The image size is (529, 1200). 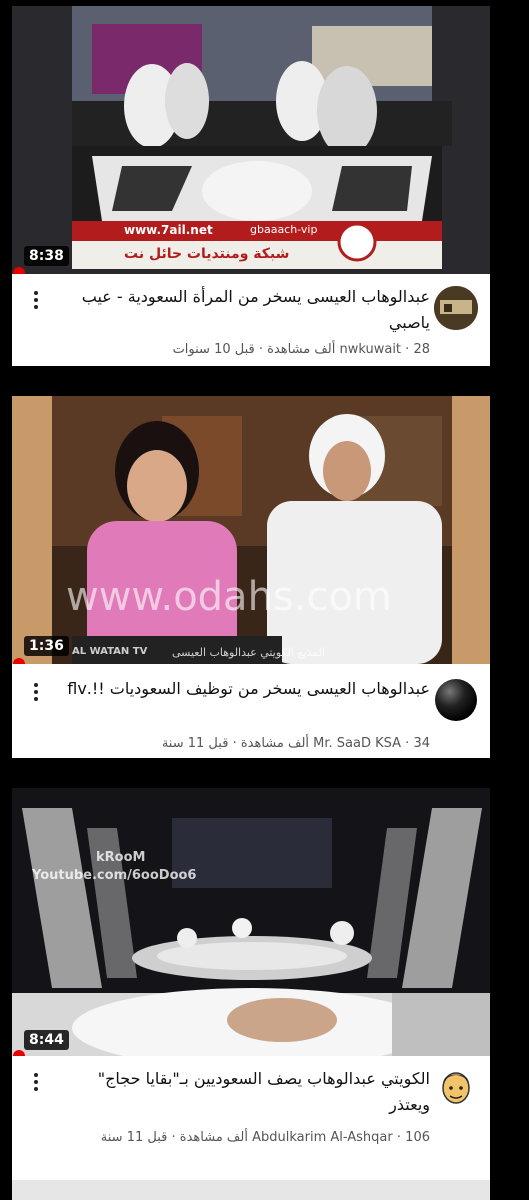 I want to click on thumb-url-text: www.7ail.net, so click(x=168, y=230).